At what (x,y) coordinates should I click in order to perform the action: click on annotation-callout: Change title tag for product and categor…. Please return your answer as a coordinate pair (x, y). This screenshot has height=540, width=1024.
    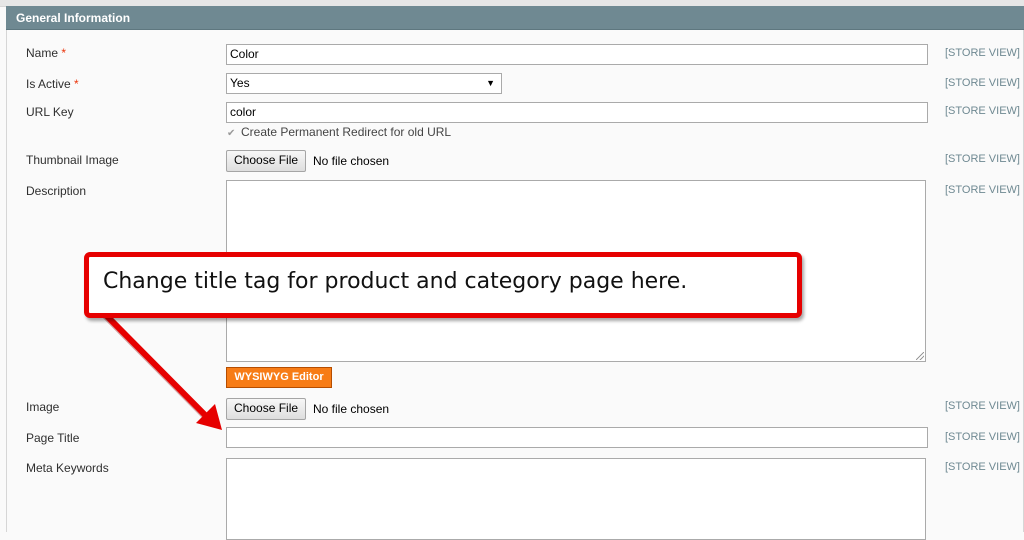
    Looking at the image, I should click on (443, 285).